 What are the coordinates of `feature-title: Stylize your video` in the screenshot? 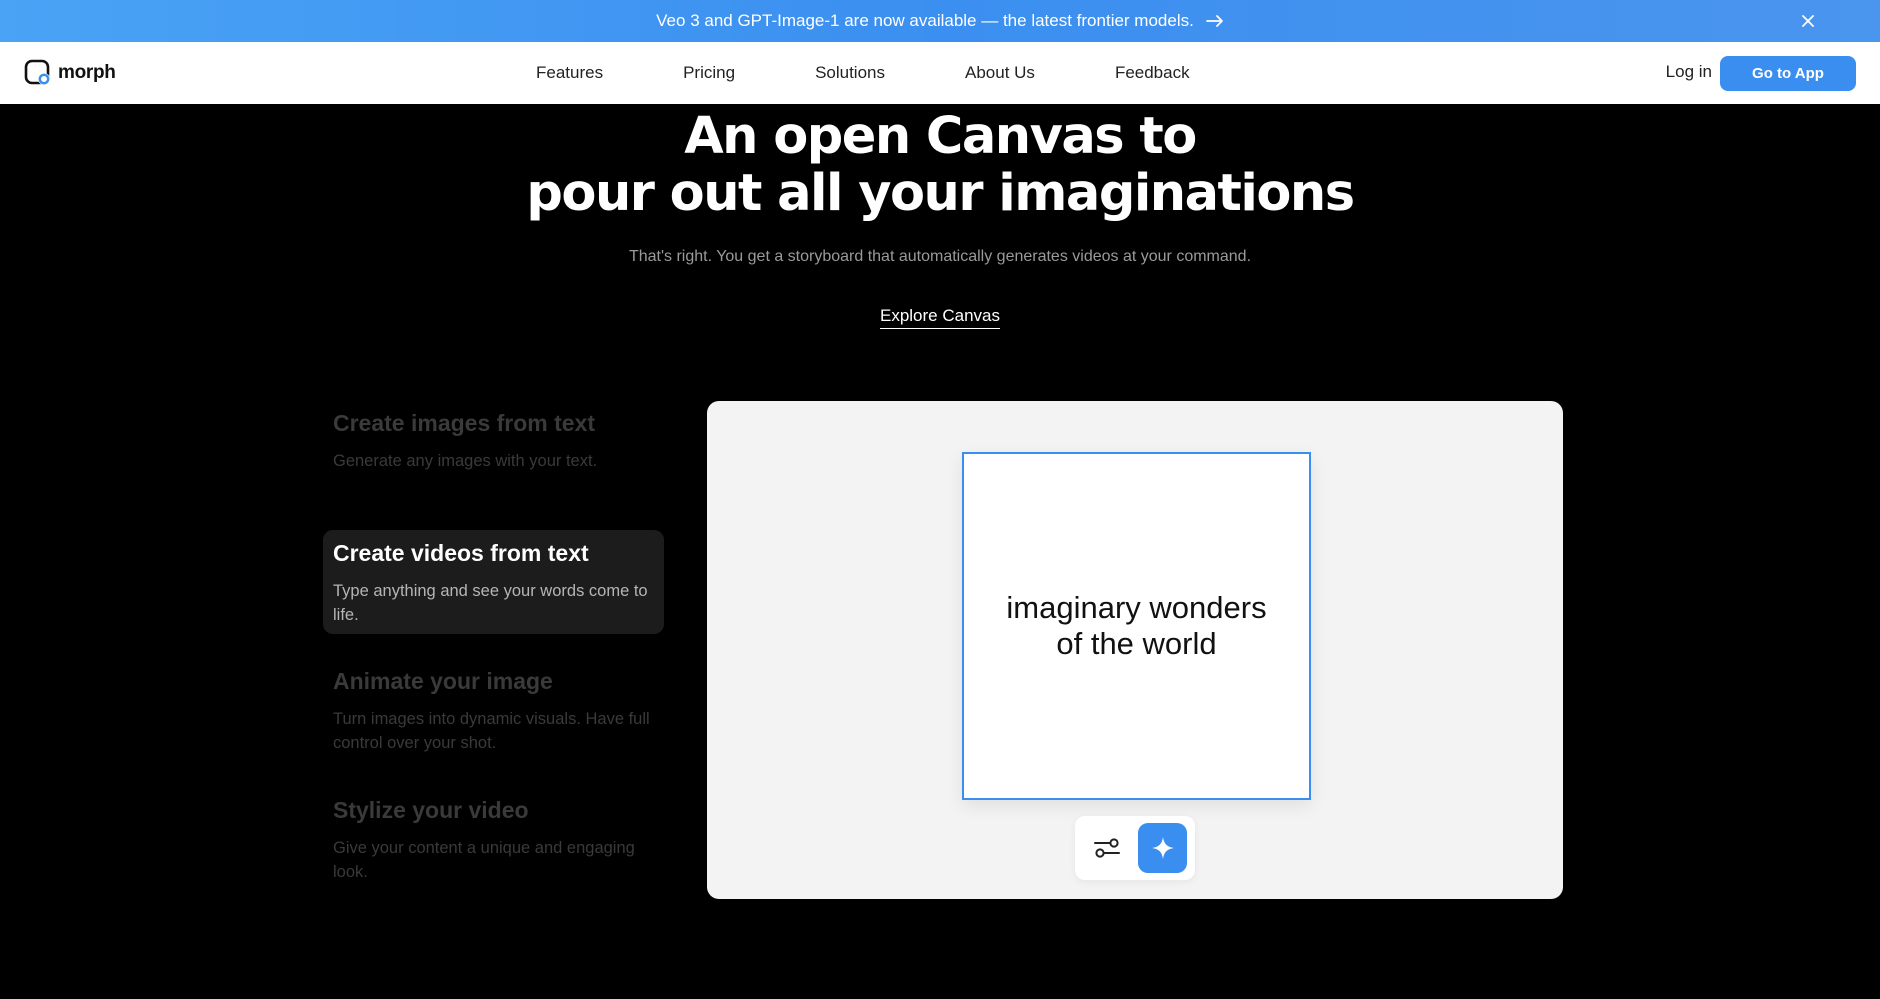 It's located at (431, 810).